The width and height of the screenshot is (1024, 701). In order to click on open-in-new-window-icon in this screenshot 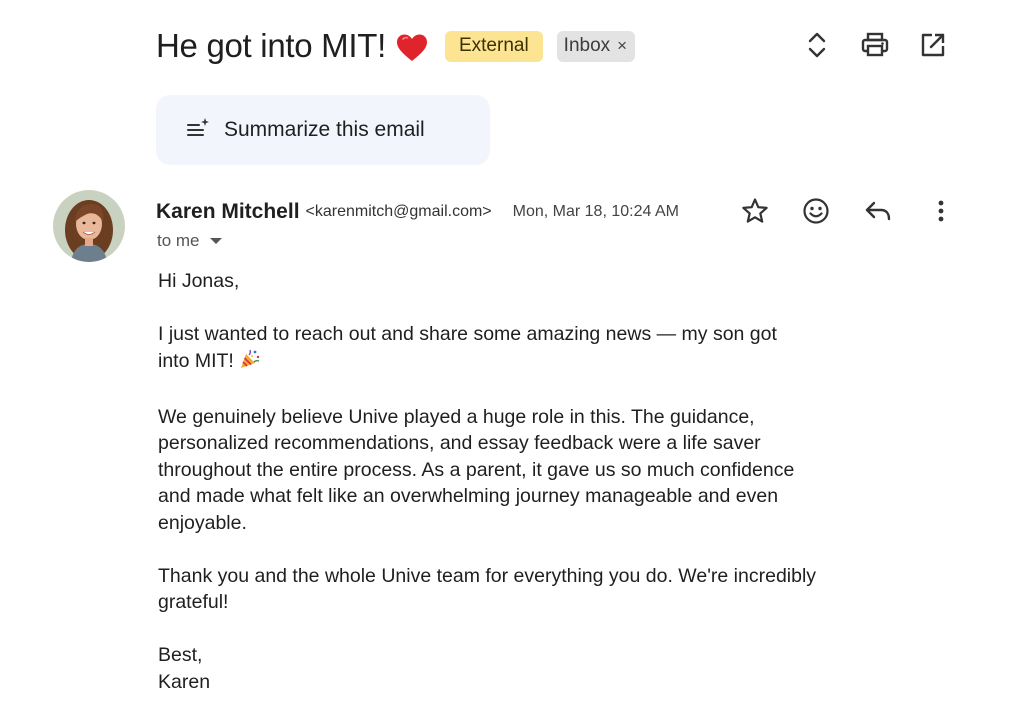, I will do `click(933, 45)`.